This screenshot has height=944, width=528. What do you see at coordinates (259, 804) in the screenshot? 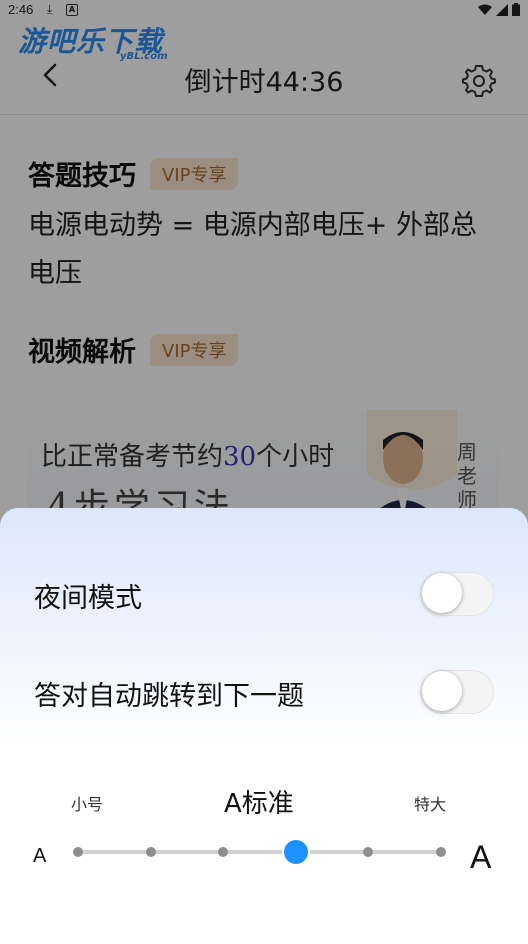
I see `font-current-label: A标准` at bounding box center [259, 804].